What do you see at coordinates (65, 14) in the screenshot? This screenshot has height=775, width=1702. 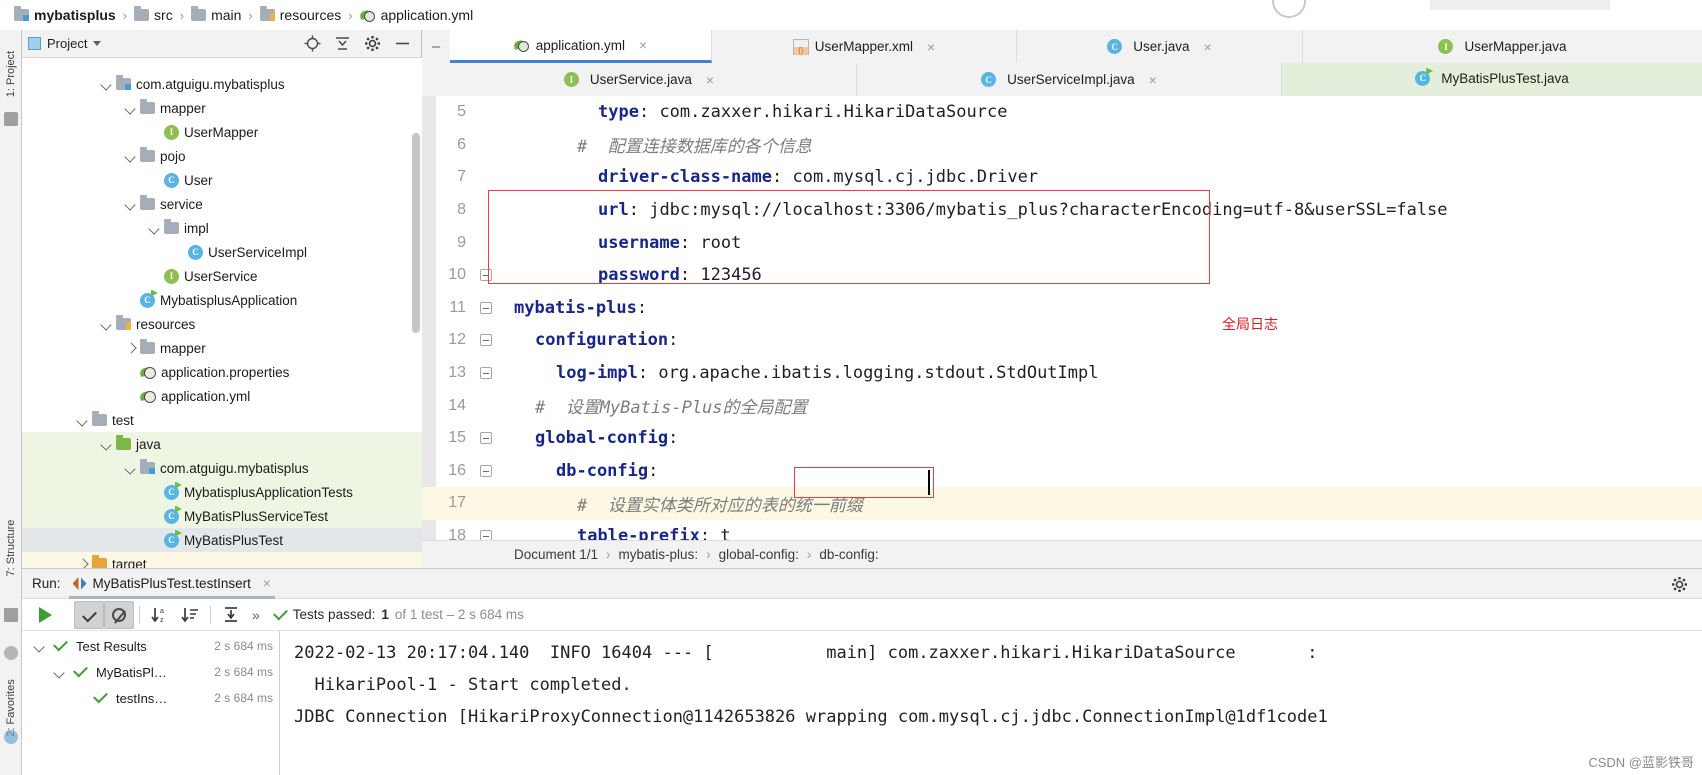 I see `breadcrumb-item-module: mybatisplus` at bounding box center [65, 14].